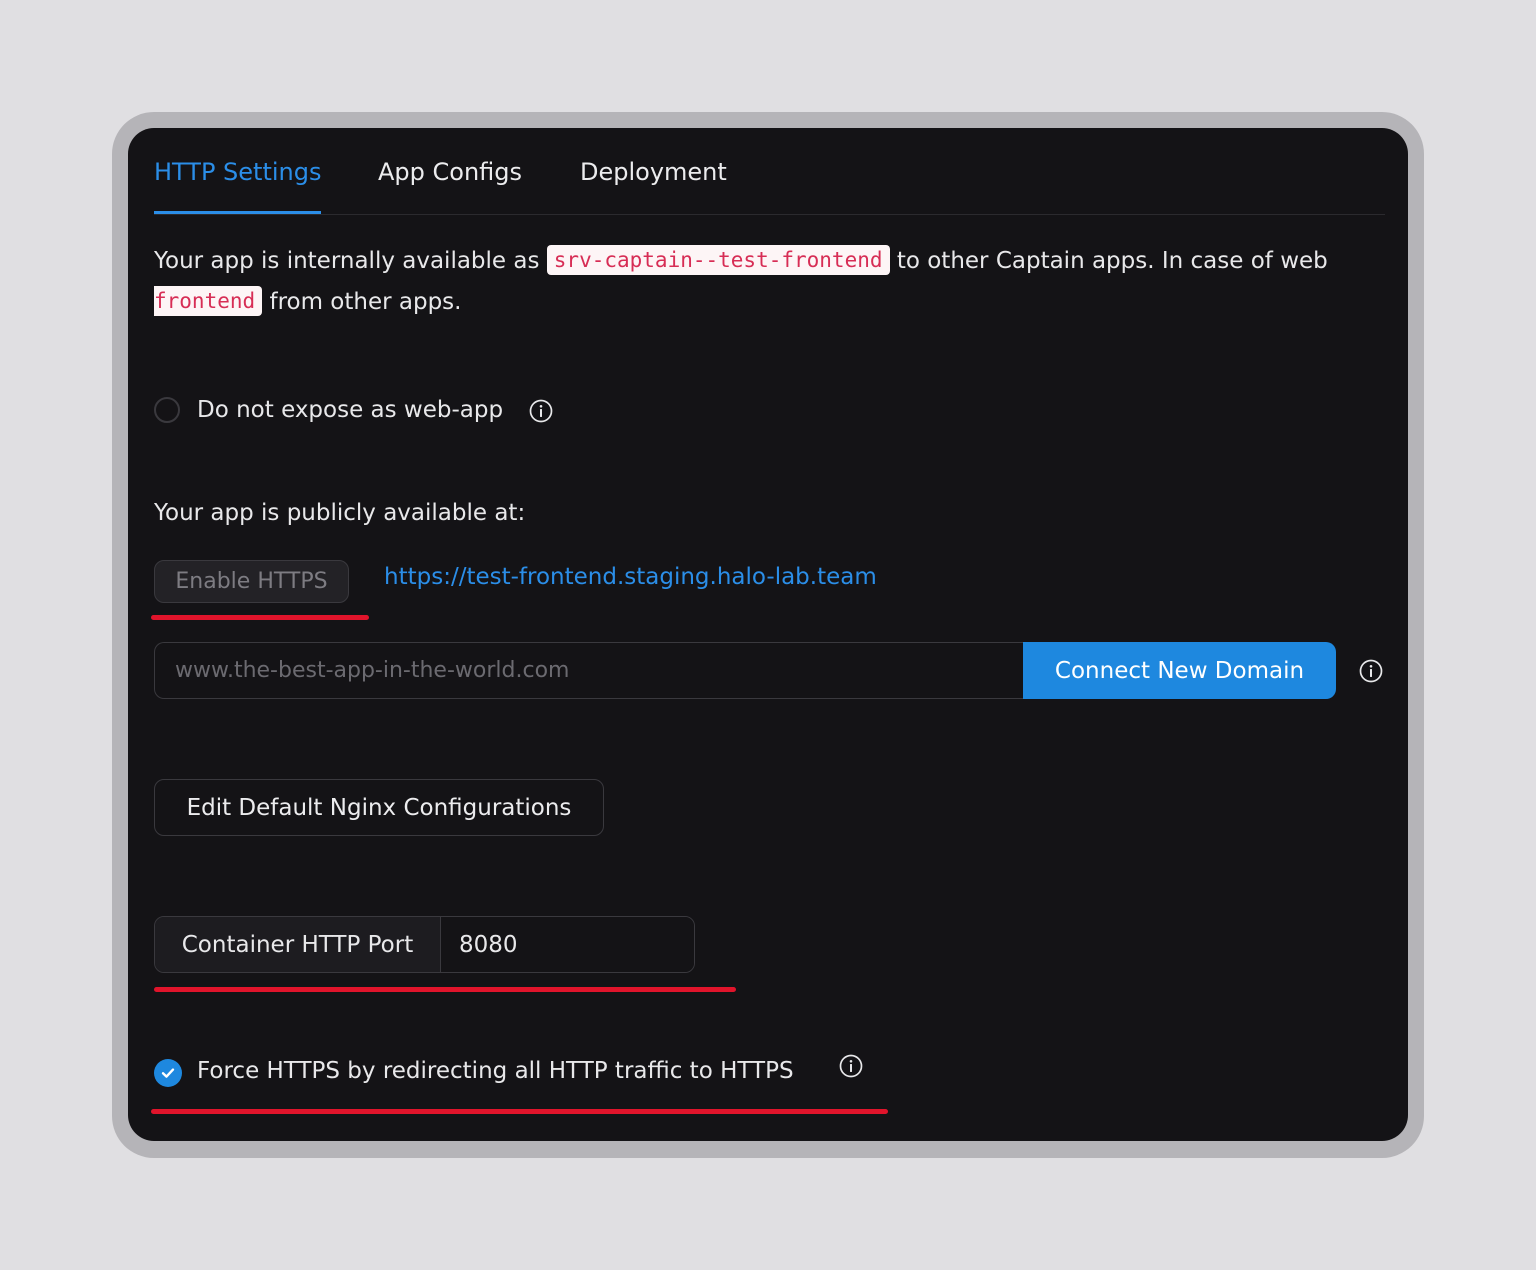 The image size is (1536, 1270). Describe the element at coordinates (718, 260) in the screenshot. I see `internal-name-code: srv-captain--test-frontend` at that location.